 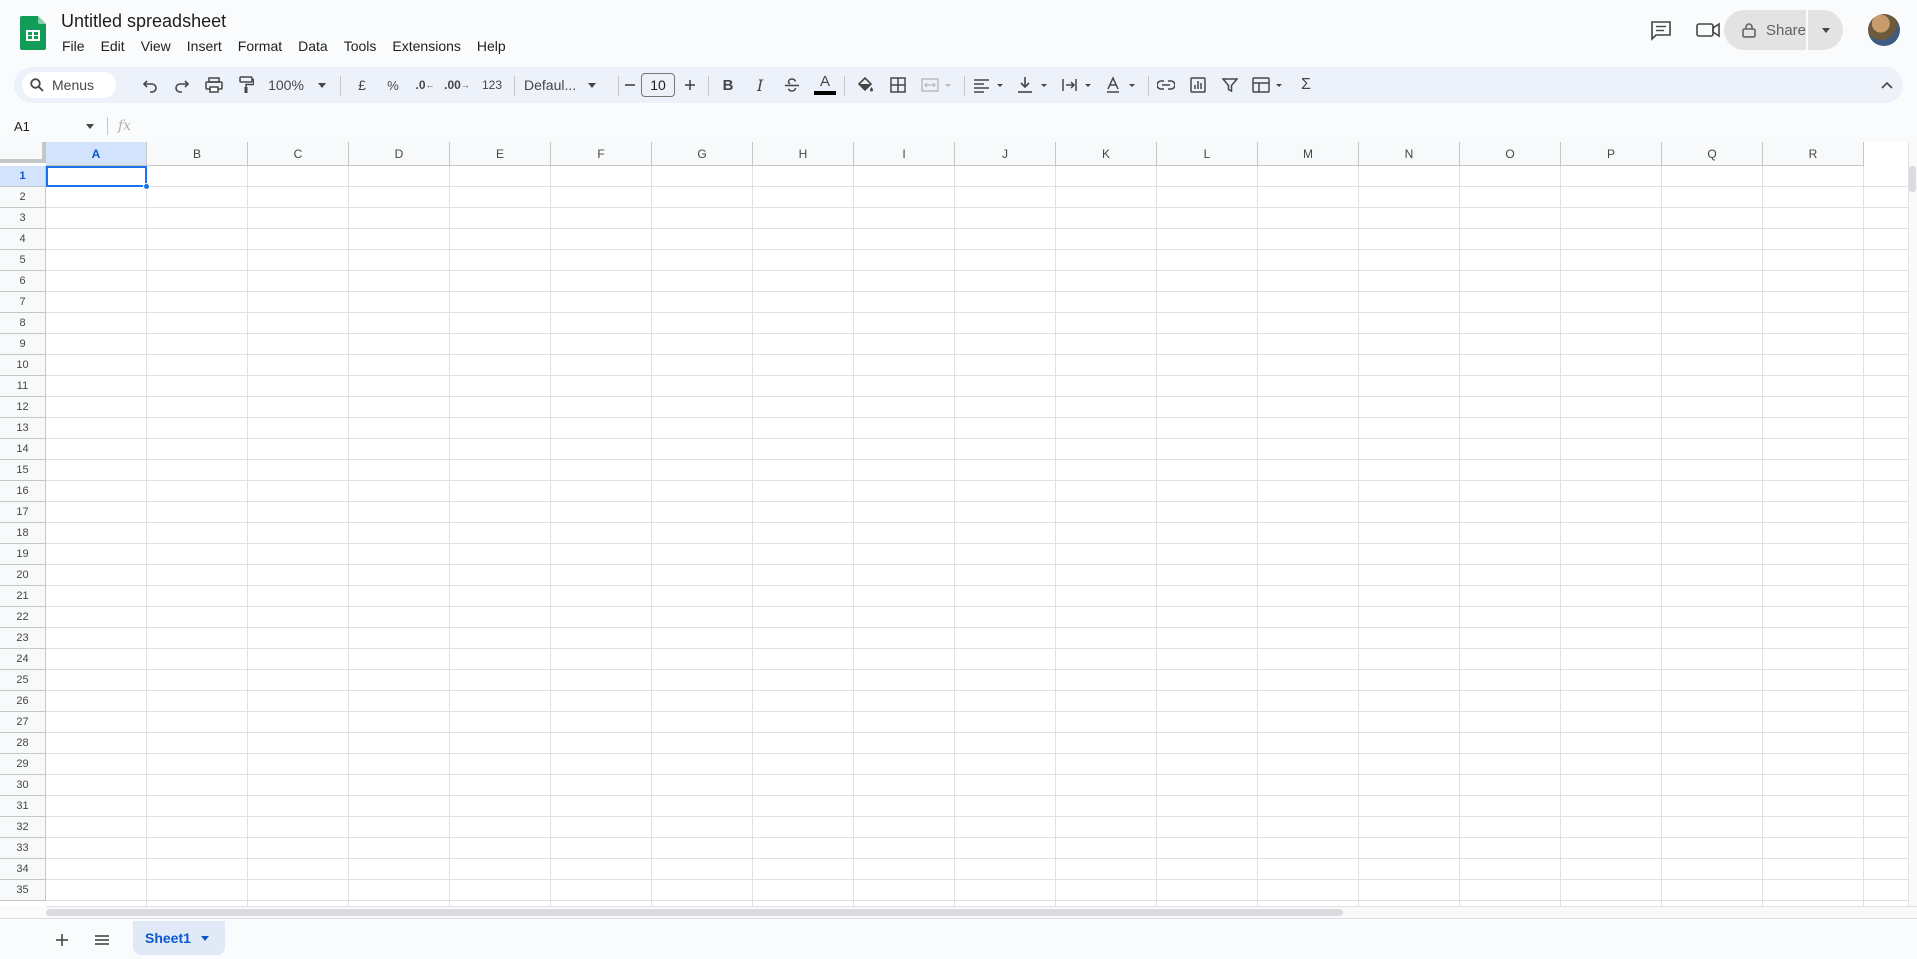 What do you see at coordinates (23, 470) in the screenshot?
I see `row-header-15: 15` at bounding box center [23, 470].